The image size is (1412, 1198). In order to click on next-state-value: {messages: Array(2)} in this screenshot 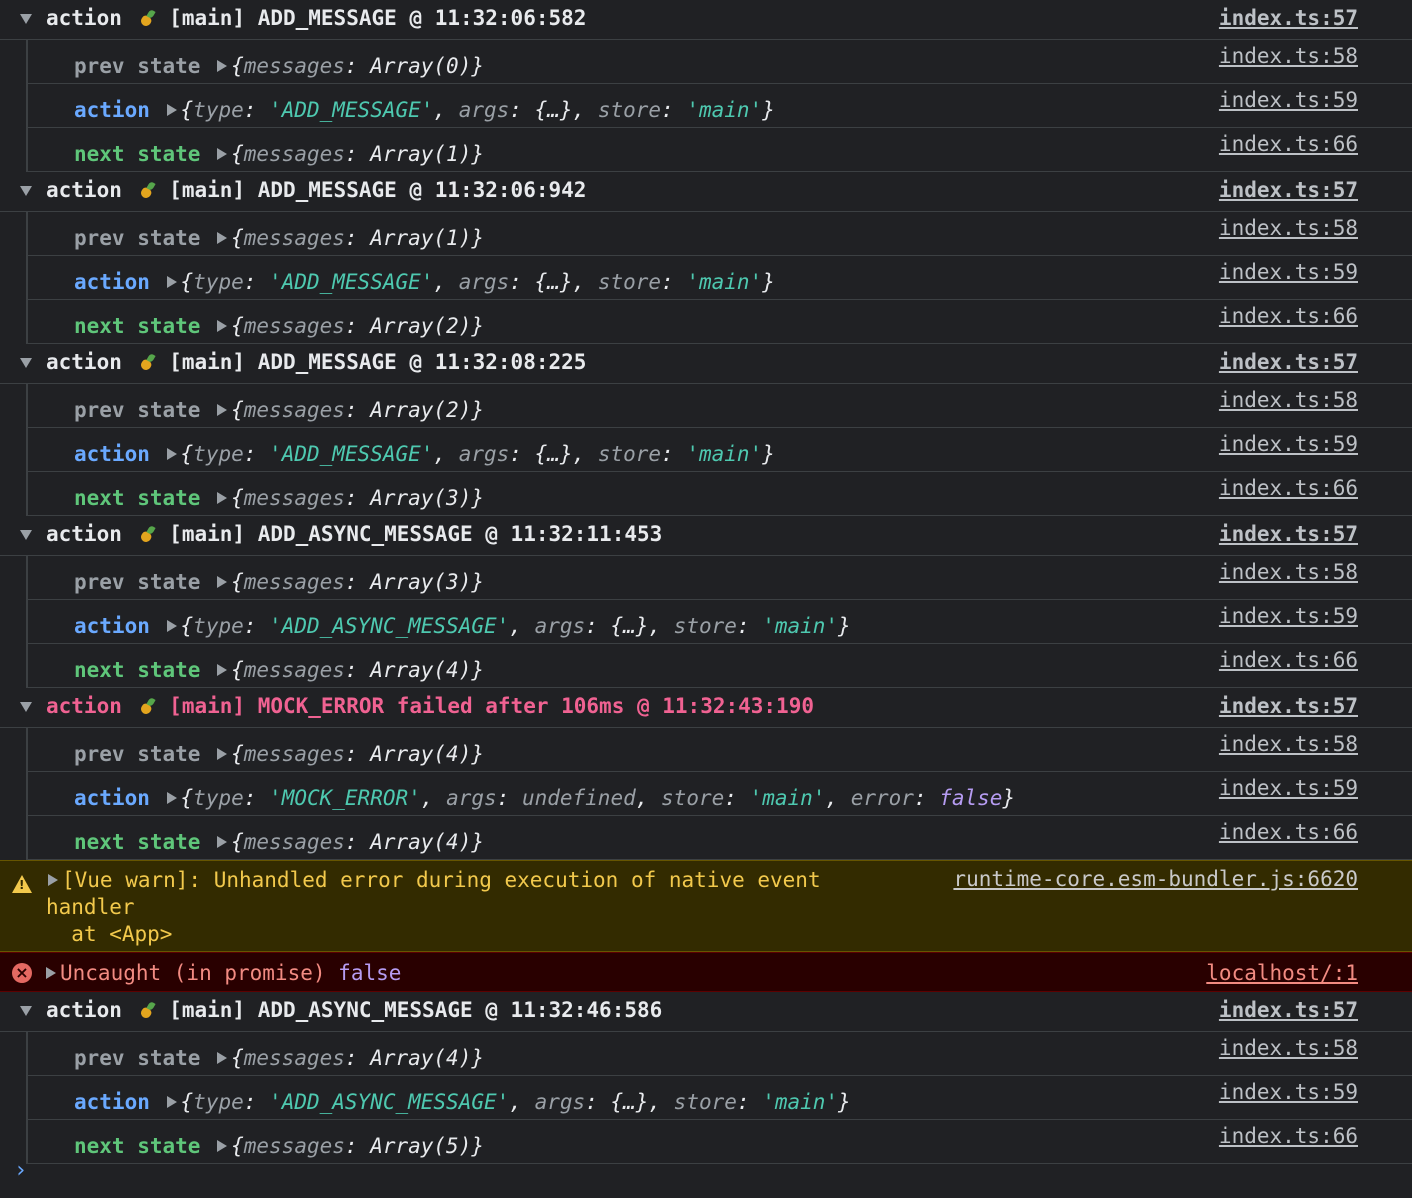, I will do `click(357, 326)`.